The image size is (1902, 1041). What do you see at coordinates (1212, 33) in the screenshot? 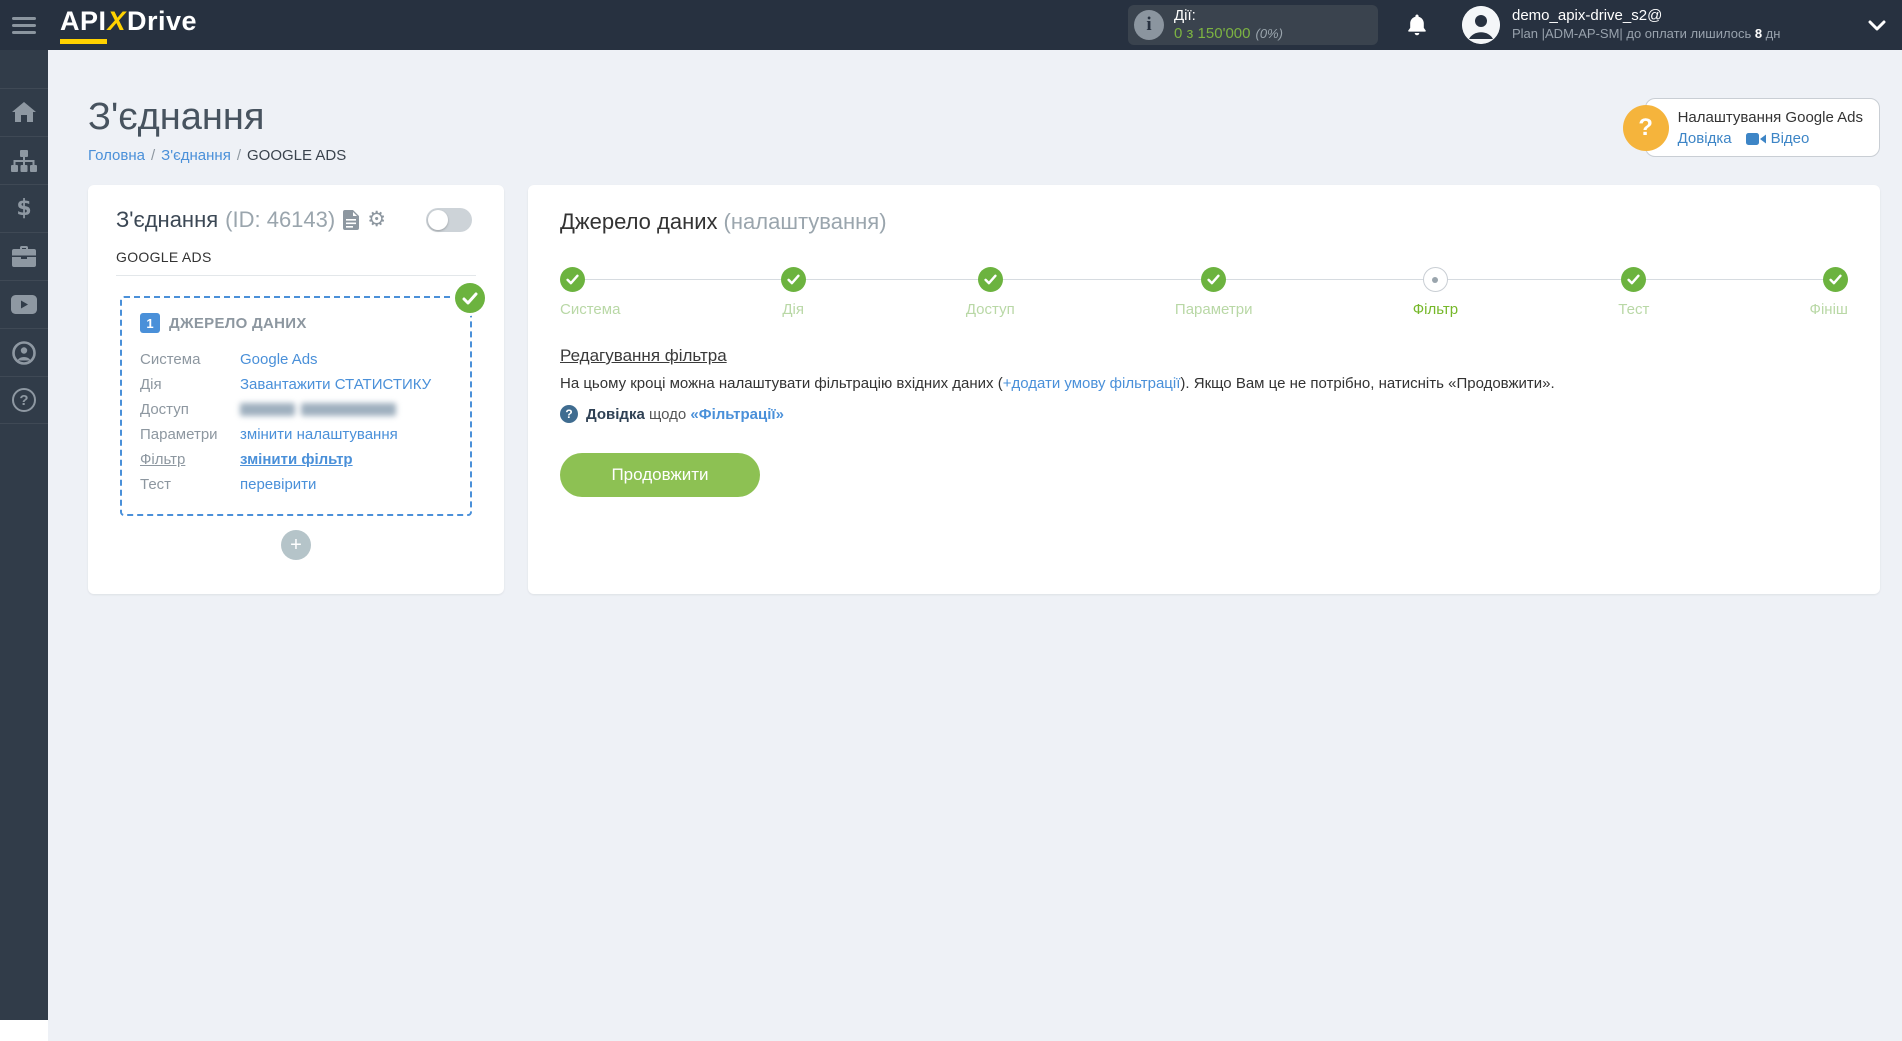
I see `usage-value: 0 з 150'000` at bounding box center [1212, 33].